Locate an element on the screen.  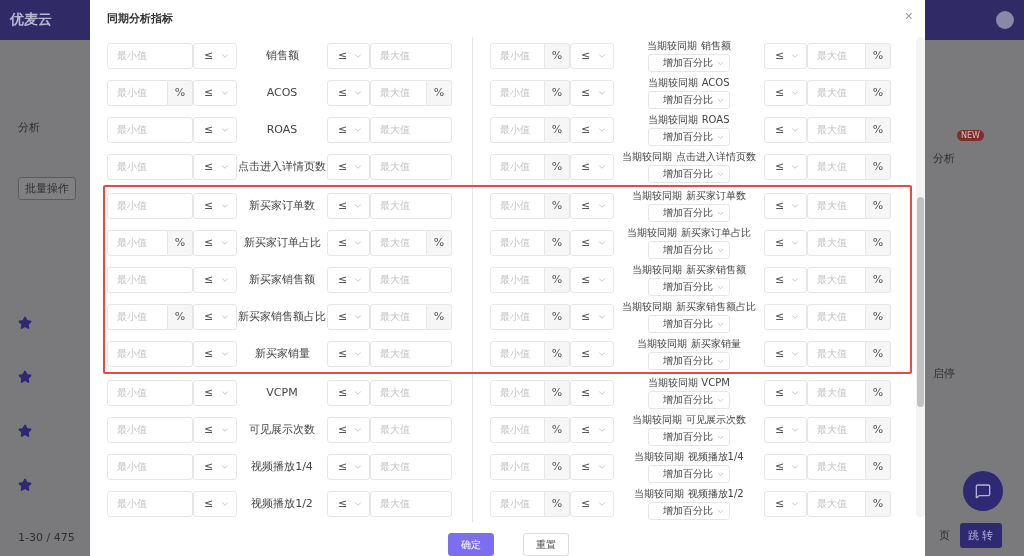
metric-label: 新买家订单数 is located at coordinates (282, 205).